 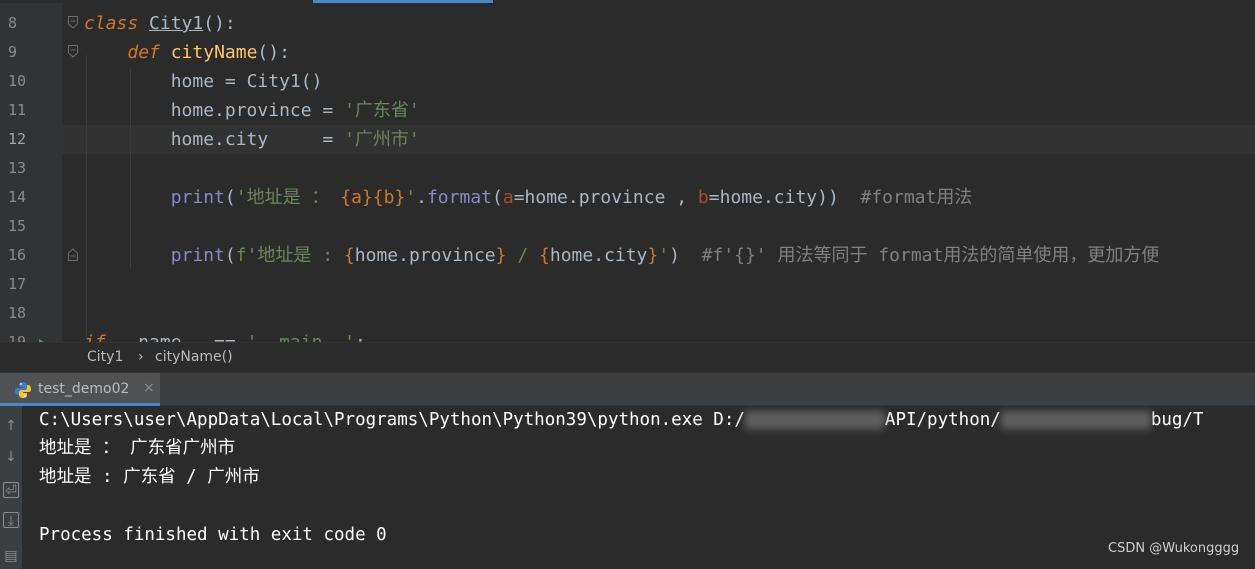 I want to click on line-number: 19, so click(x=17, y=337).